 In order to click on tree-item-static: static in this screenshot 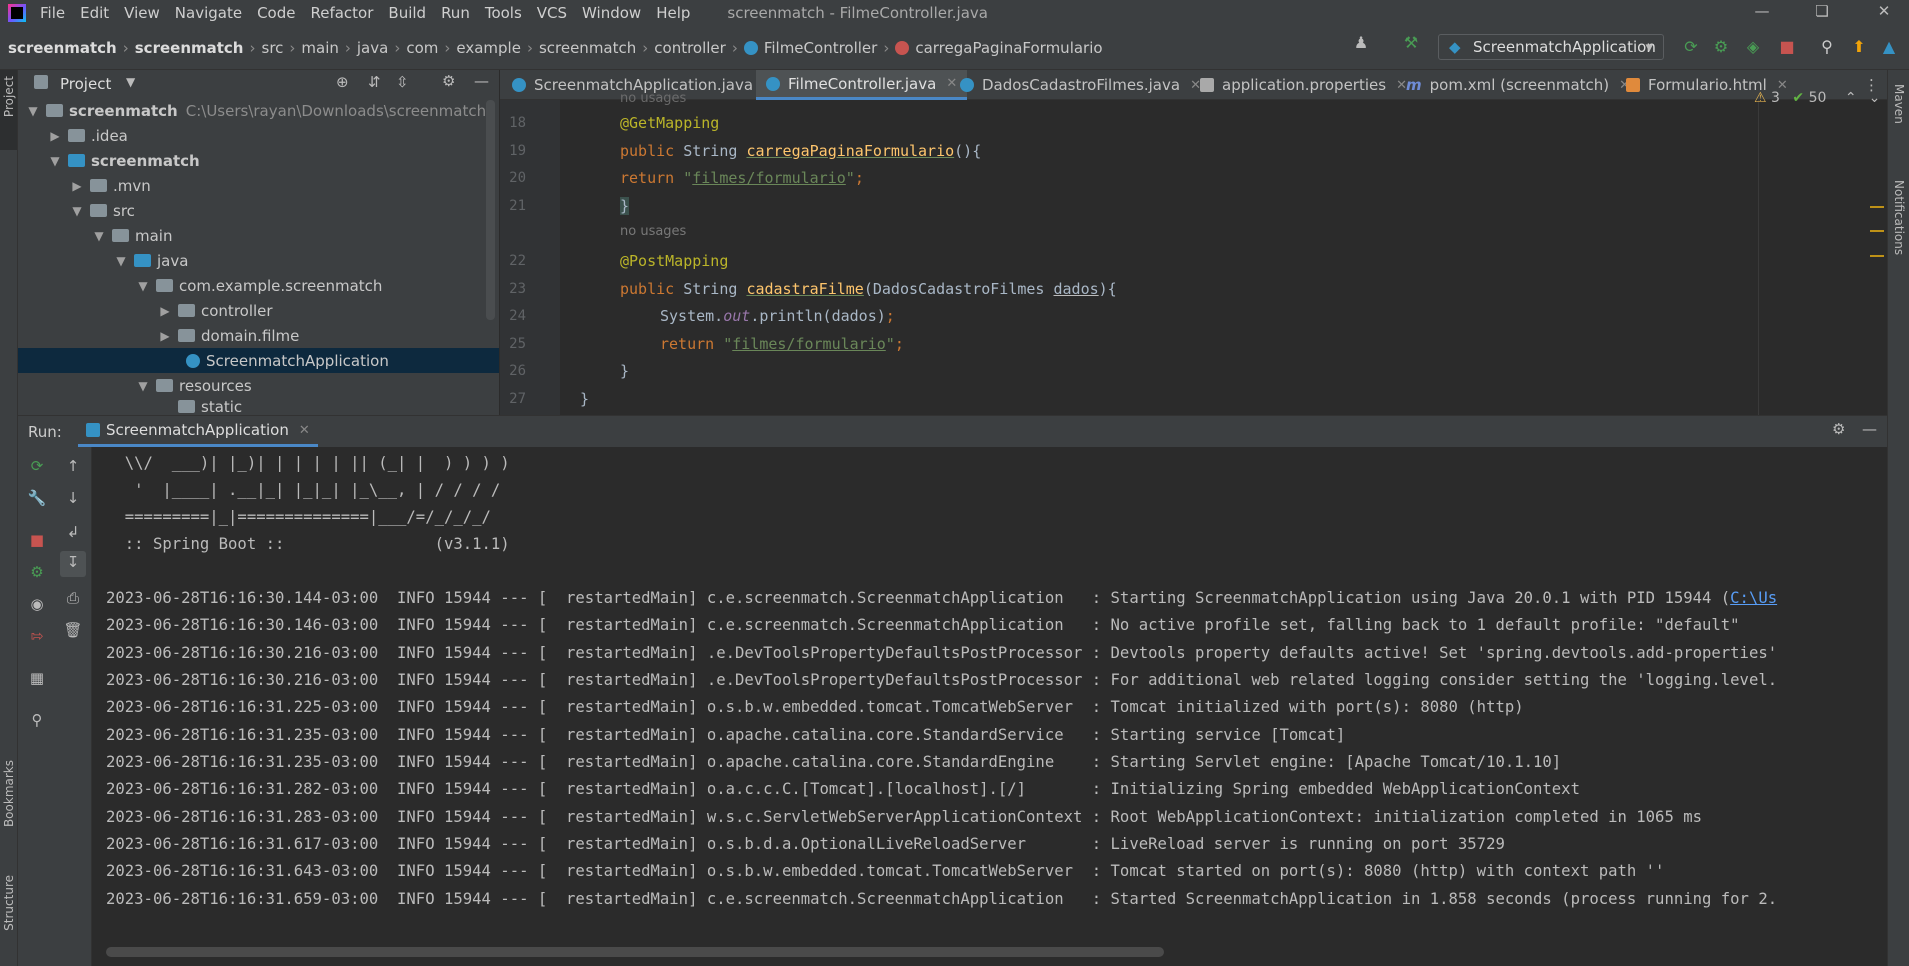, I will do `click(200, 406)`.